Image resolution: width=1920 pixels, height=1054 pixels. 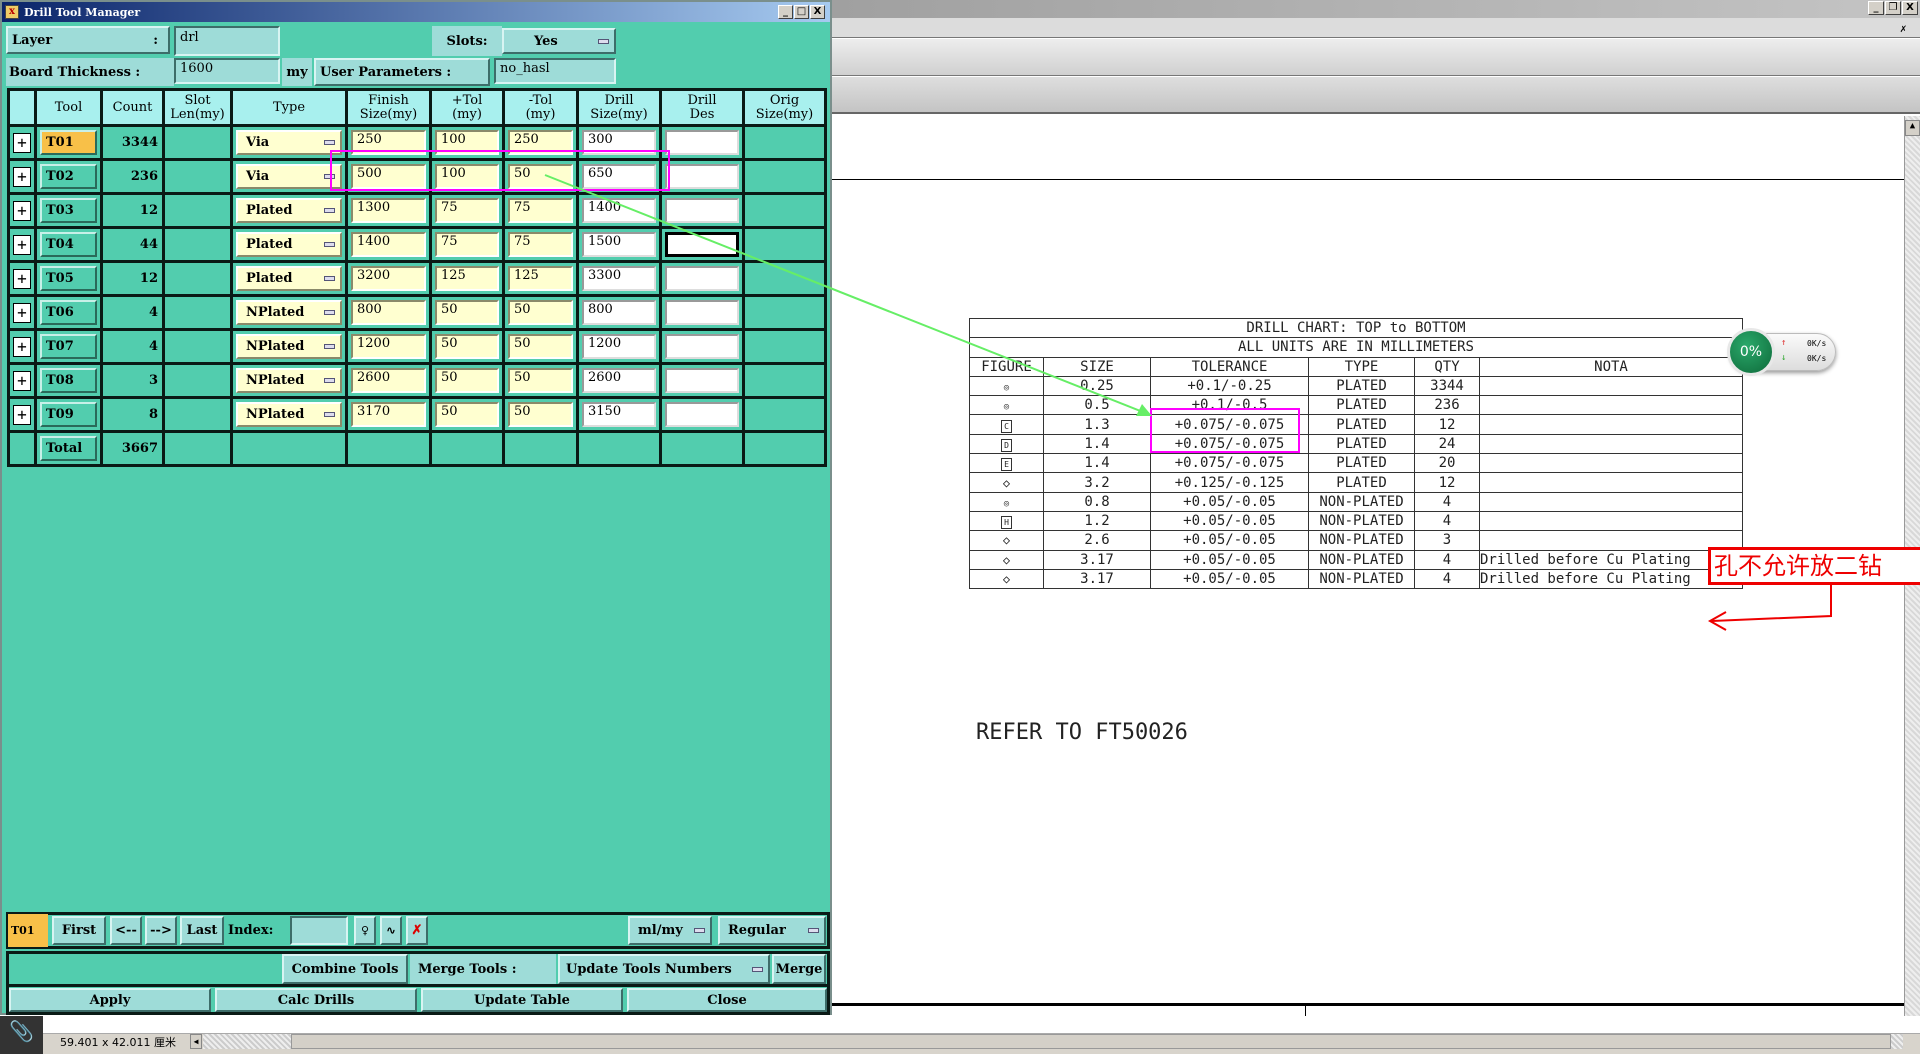 What do you see at coordinates (1771, 603) in the screenshot?
I see `red-leader-line` at bounding box center [1771, 603].